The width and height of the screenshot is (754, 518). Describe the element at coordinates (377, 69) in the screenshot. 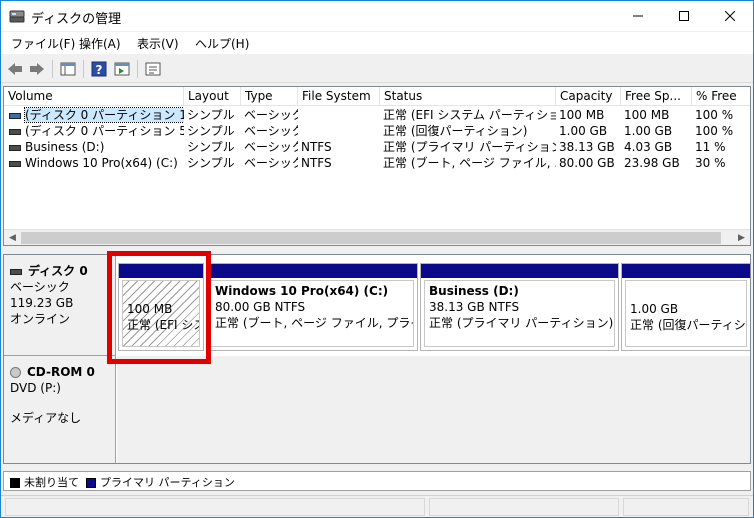

I see `toolbar: ?` at that location.